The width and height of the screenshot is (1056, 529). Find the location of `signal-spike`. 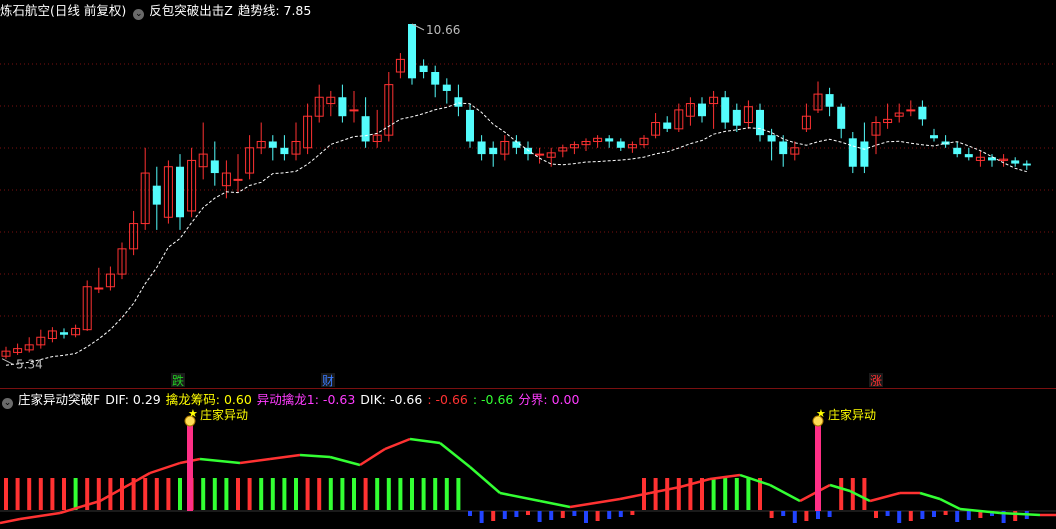

signal-spike is located at coordinates (190, 468).